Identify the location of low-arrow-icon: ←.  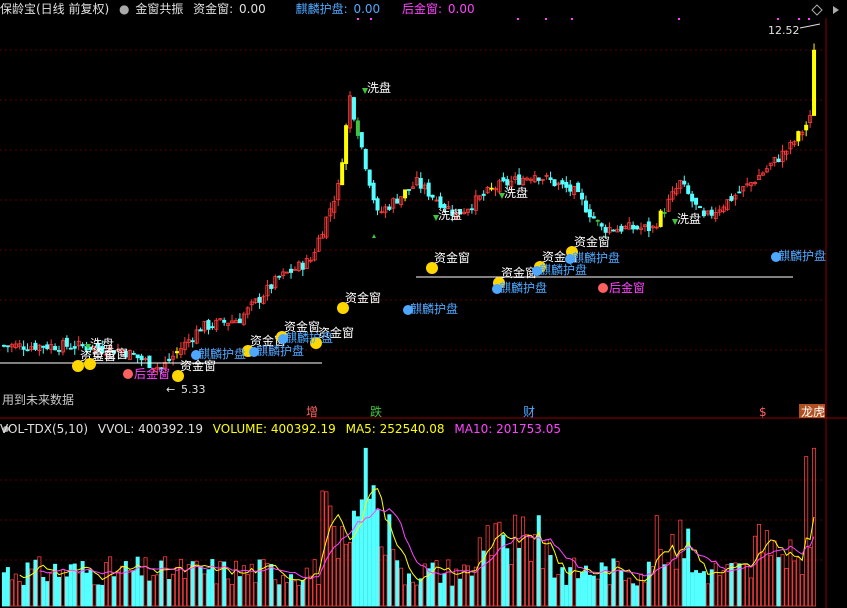
(170, 389).